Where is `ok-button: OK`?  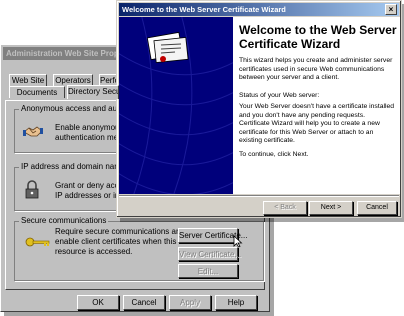 ok-button: OK is located at coordinates (98, 302).